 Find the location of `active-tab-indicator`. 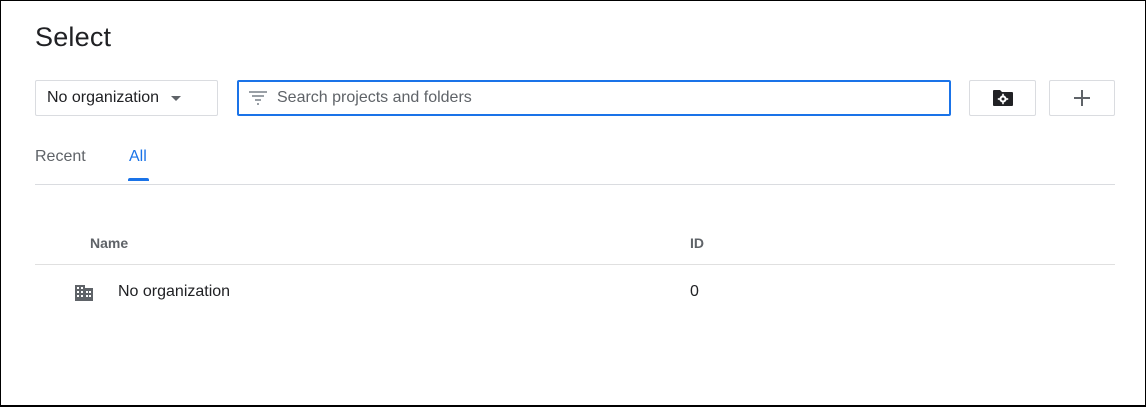

active-tab-indicator is located at coordinates (138, 179).